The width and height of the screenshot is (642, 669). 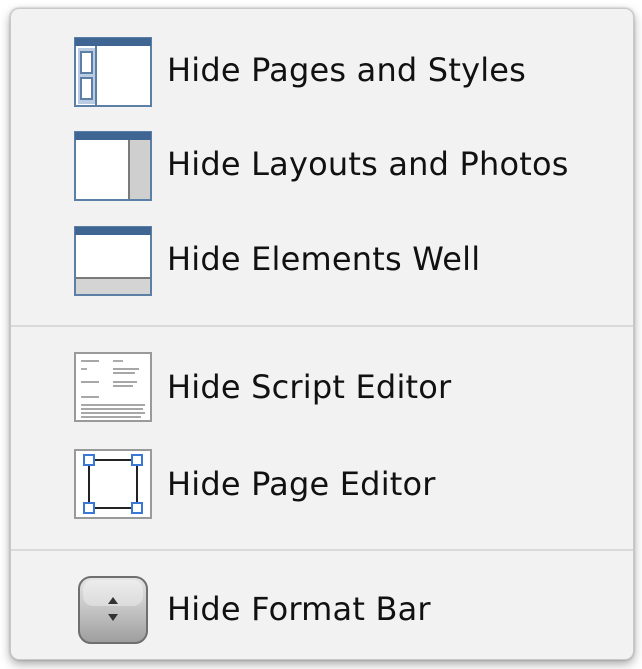 I want to click on menu-item-hide-format-bar: Hide Format Bar, so click(x=322, y=609).